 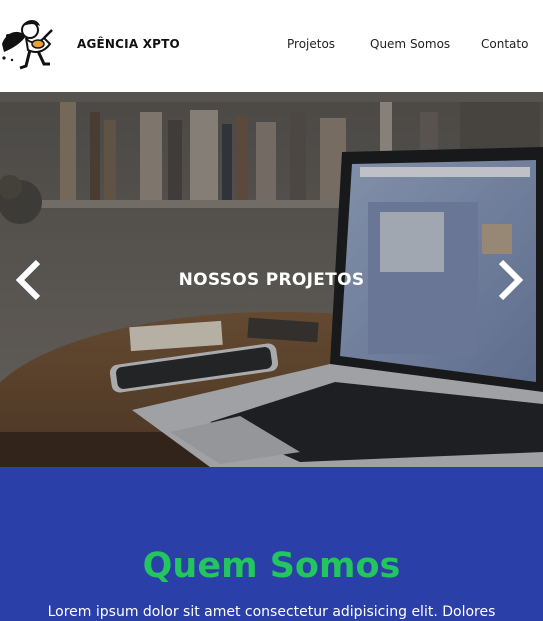 I want to click on nav-link-quem-somos: Quem Somos, so click(x=410, y=44).